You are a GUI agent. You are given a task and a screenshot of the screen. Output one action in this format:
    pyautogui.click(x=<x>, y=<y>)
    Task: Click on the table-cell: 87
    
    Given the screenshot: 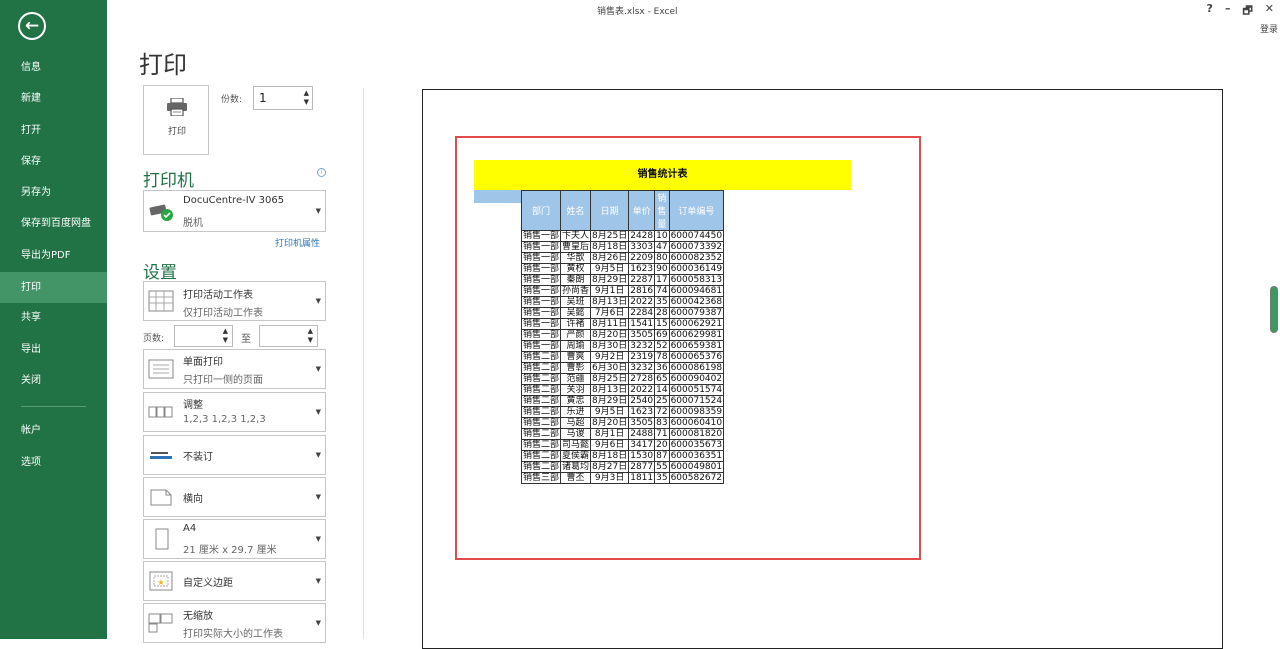 What is the action you would take?
    pyautogui.click(x=662, y=456)
    